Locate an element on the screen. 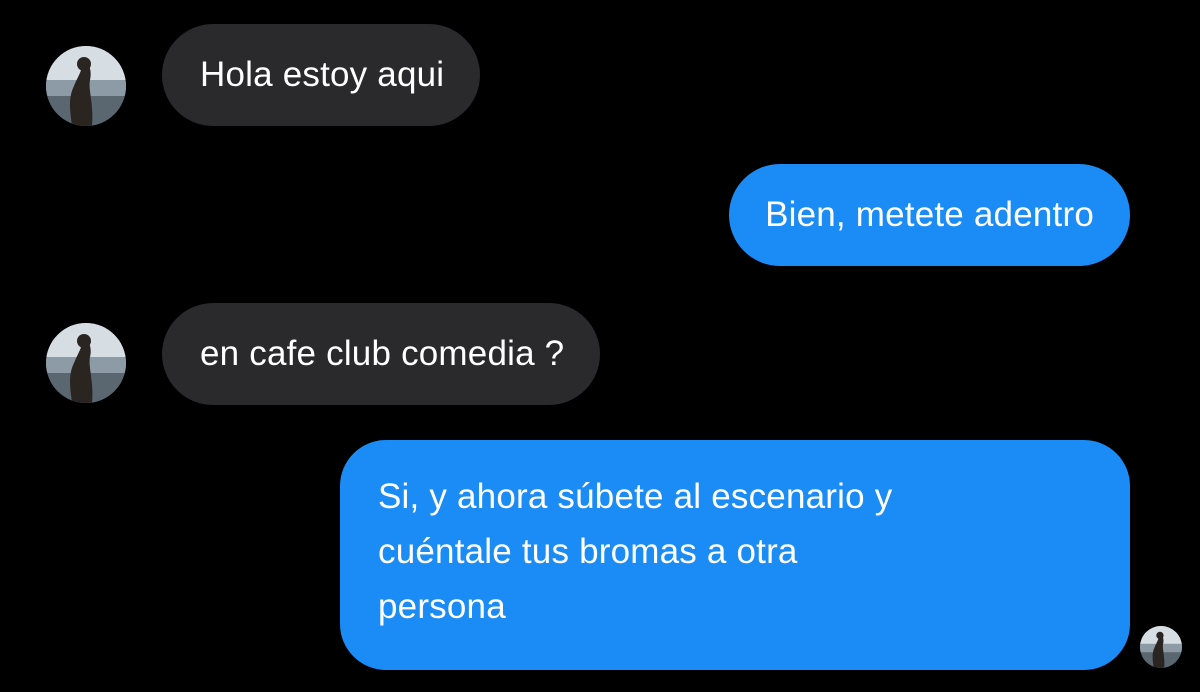 Image resolution: width=1200 pixels, height=692 pixels. seen-avatar is located at coordinates (1161, 647).